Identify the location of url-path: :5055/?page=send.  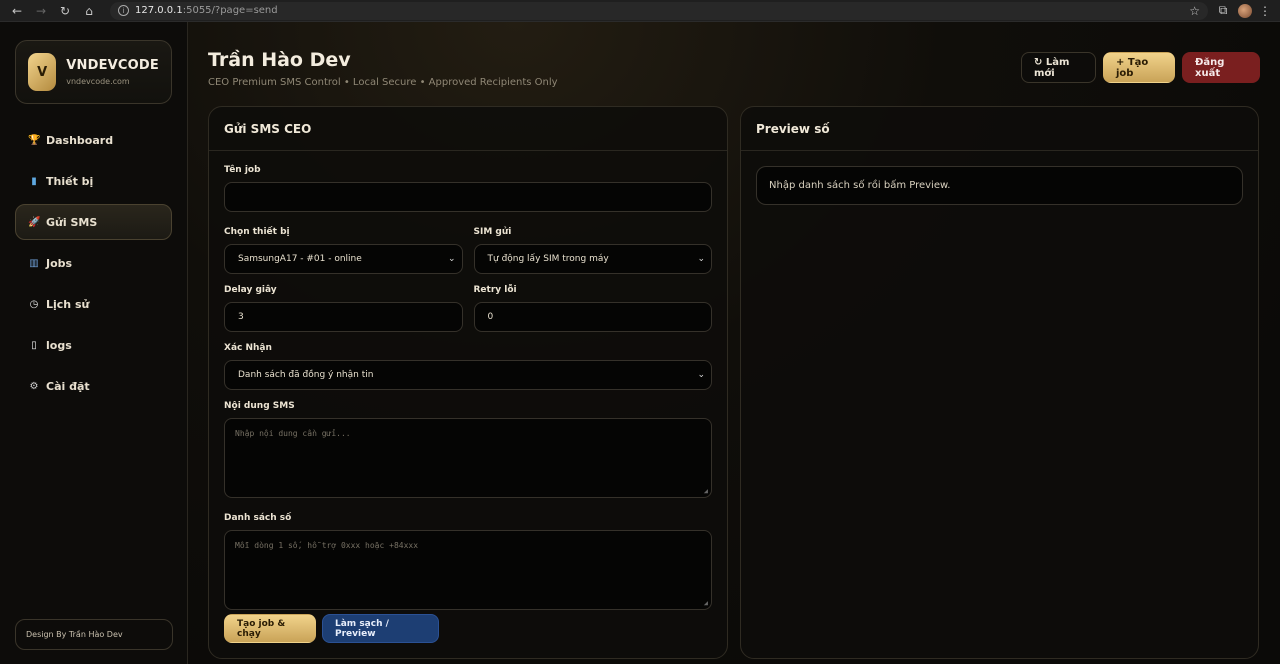
(230, 10).